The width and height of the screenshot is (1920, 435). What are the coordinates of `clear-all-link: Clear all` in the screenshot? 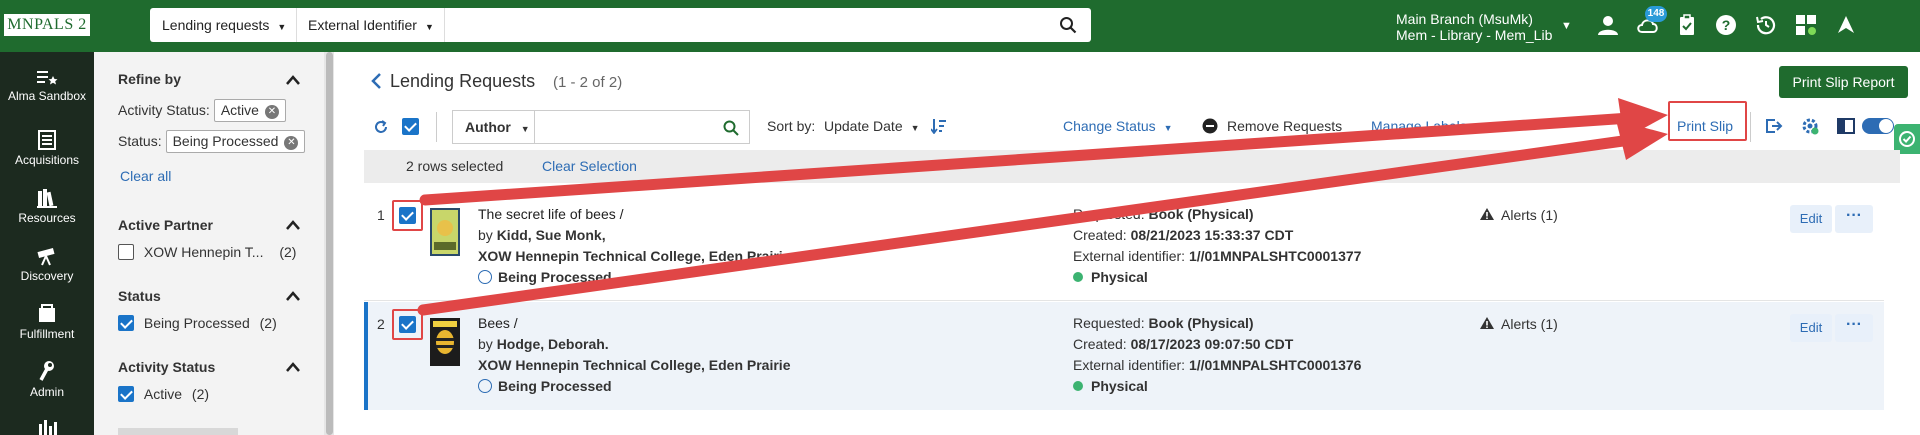 It's located at (145, 176).